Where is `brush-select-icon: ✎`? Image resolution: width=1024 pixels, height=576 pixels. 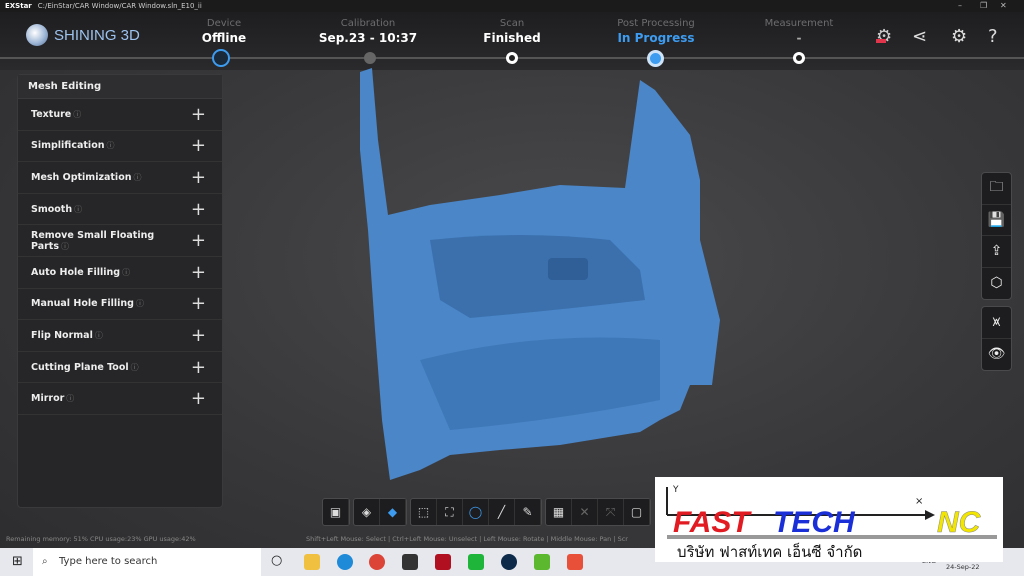
brush-select-icon: ✎ is located at coordinates (528, 512).